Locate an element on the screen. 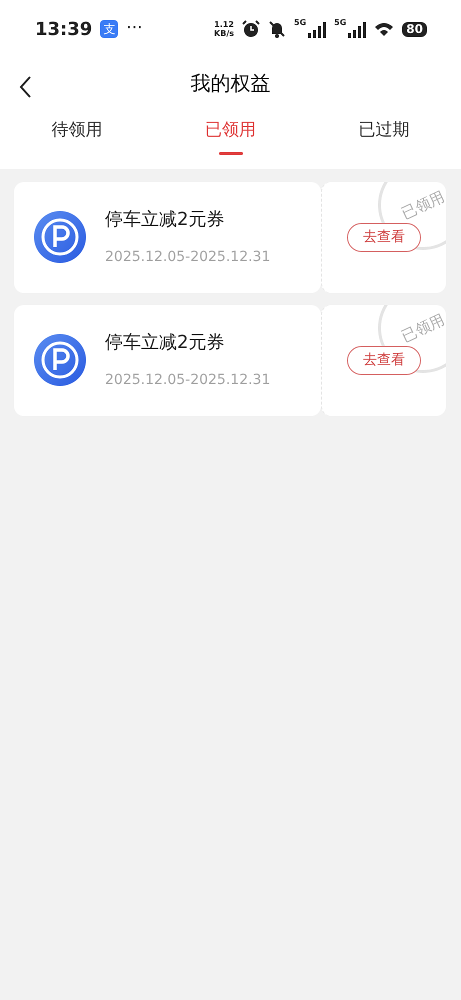 Image resolution: width=461 pixels, height=1000 pixels. tab: 待领用 is located at coordinates (77, 138).